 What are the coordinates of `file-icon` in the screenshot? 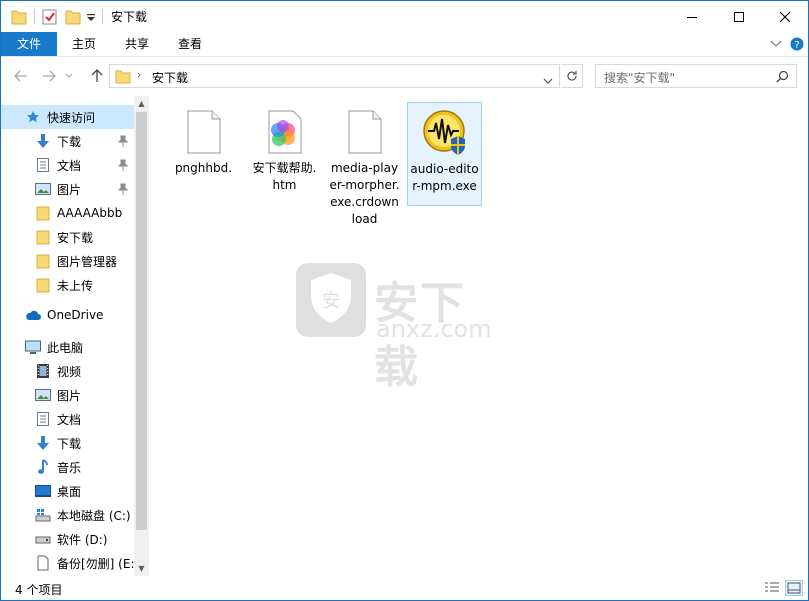 It's located at (43, 563).